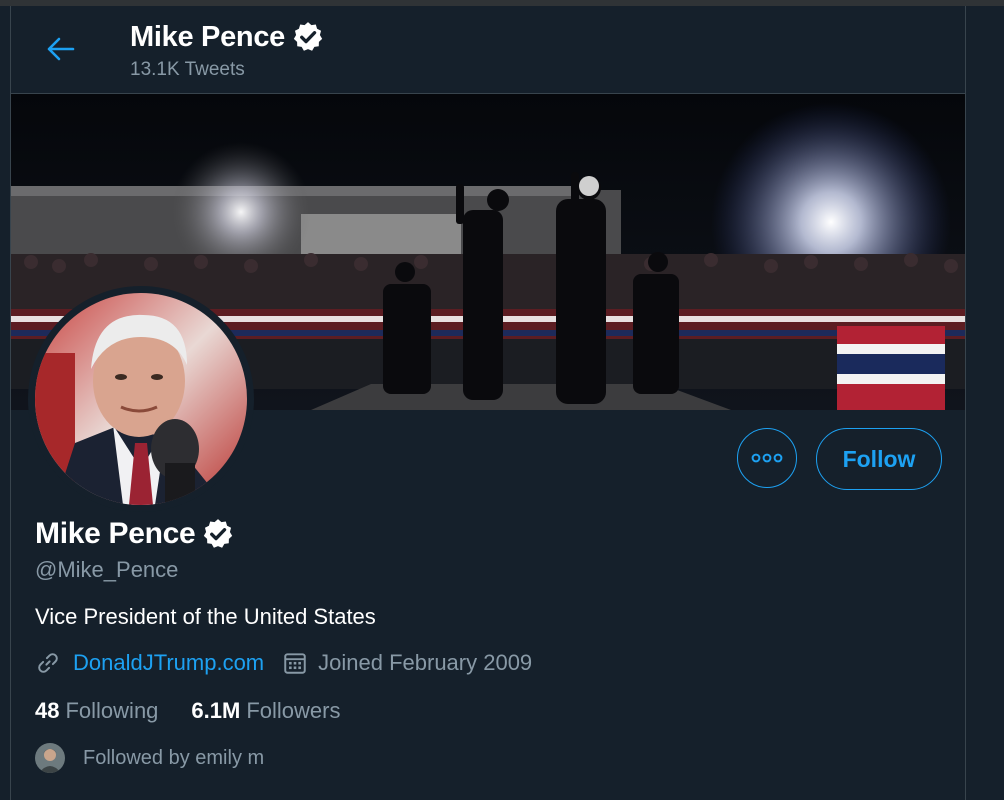  I want to click on profile-name-row: Mike Pence, so click(135, 534).